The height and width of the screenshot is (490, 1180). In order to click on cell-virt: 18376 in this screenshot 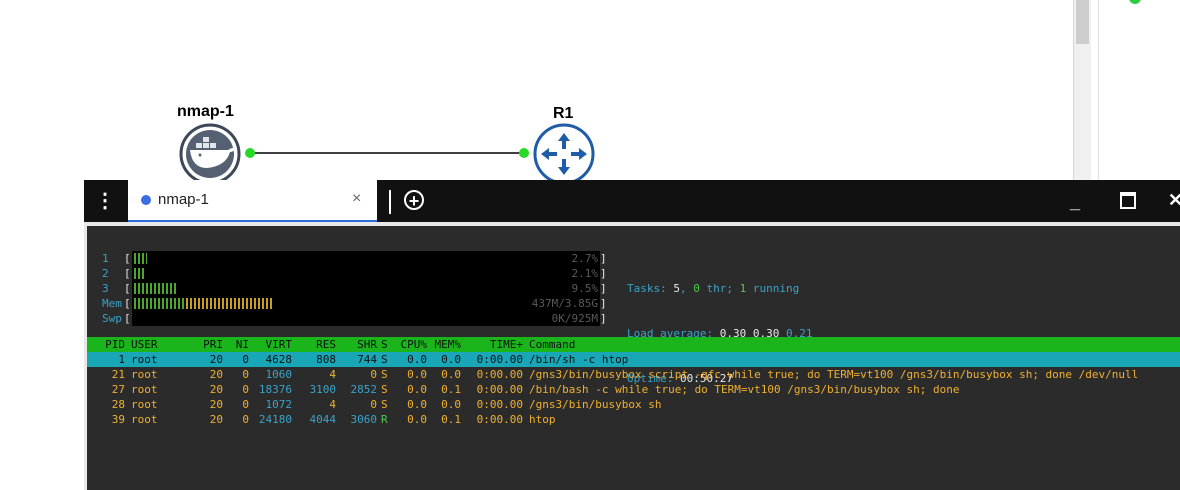, I will do `click(275, 389)`.